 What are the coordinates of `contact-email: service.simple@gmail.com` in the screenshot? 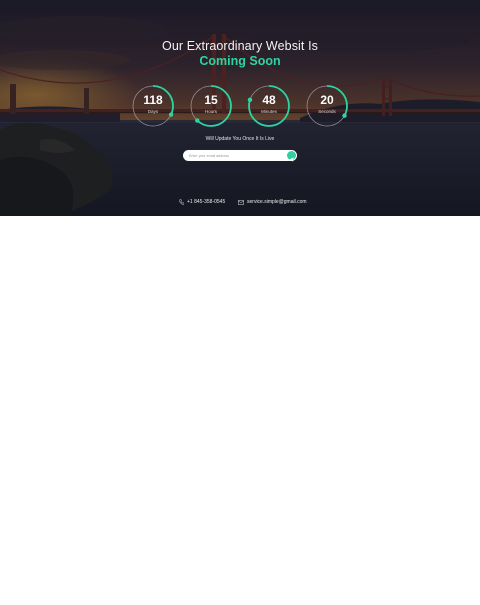 It's located at (272, 202).